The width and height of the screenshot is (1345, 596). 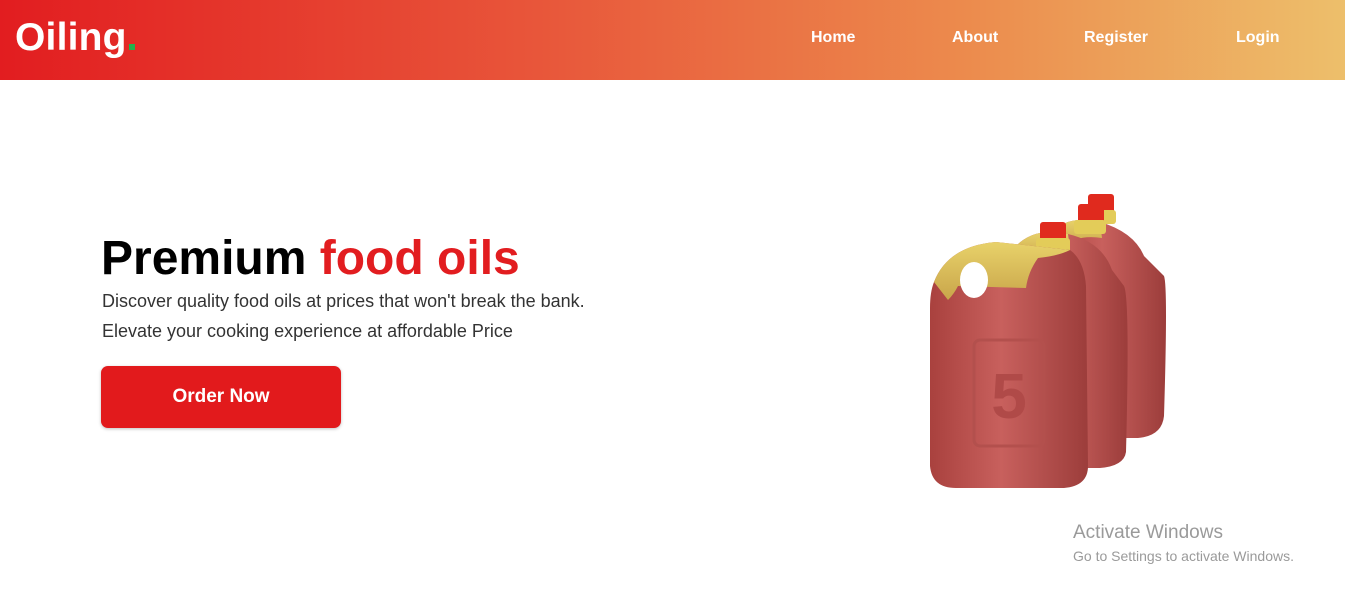 I want to click on oil-jerrycans-image: 5, so click(x=1048, y=341).